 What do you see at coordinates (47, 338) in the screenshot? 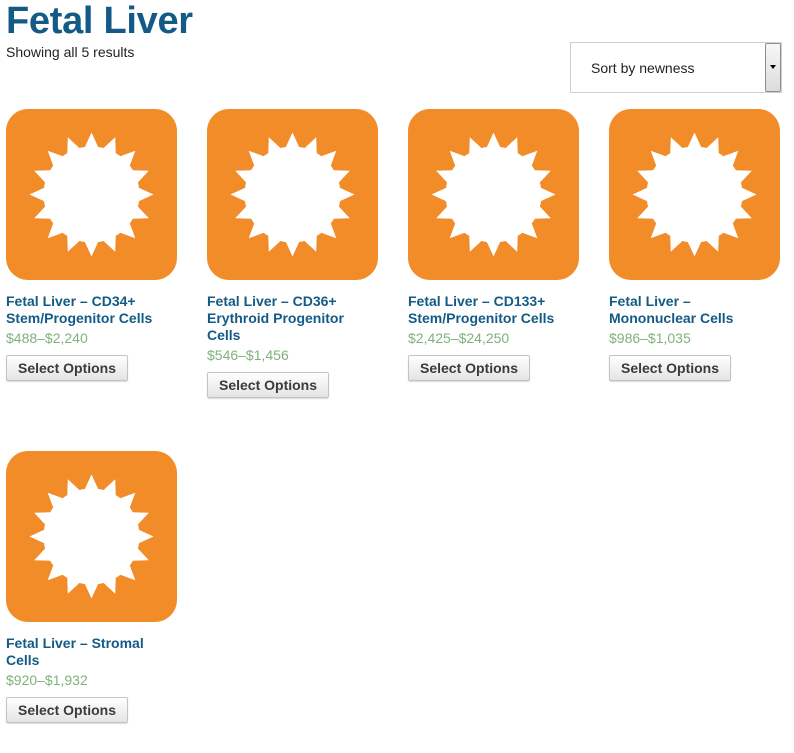
I see `product-price: $488–$2,240` at bounding box center [47, 338].